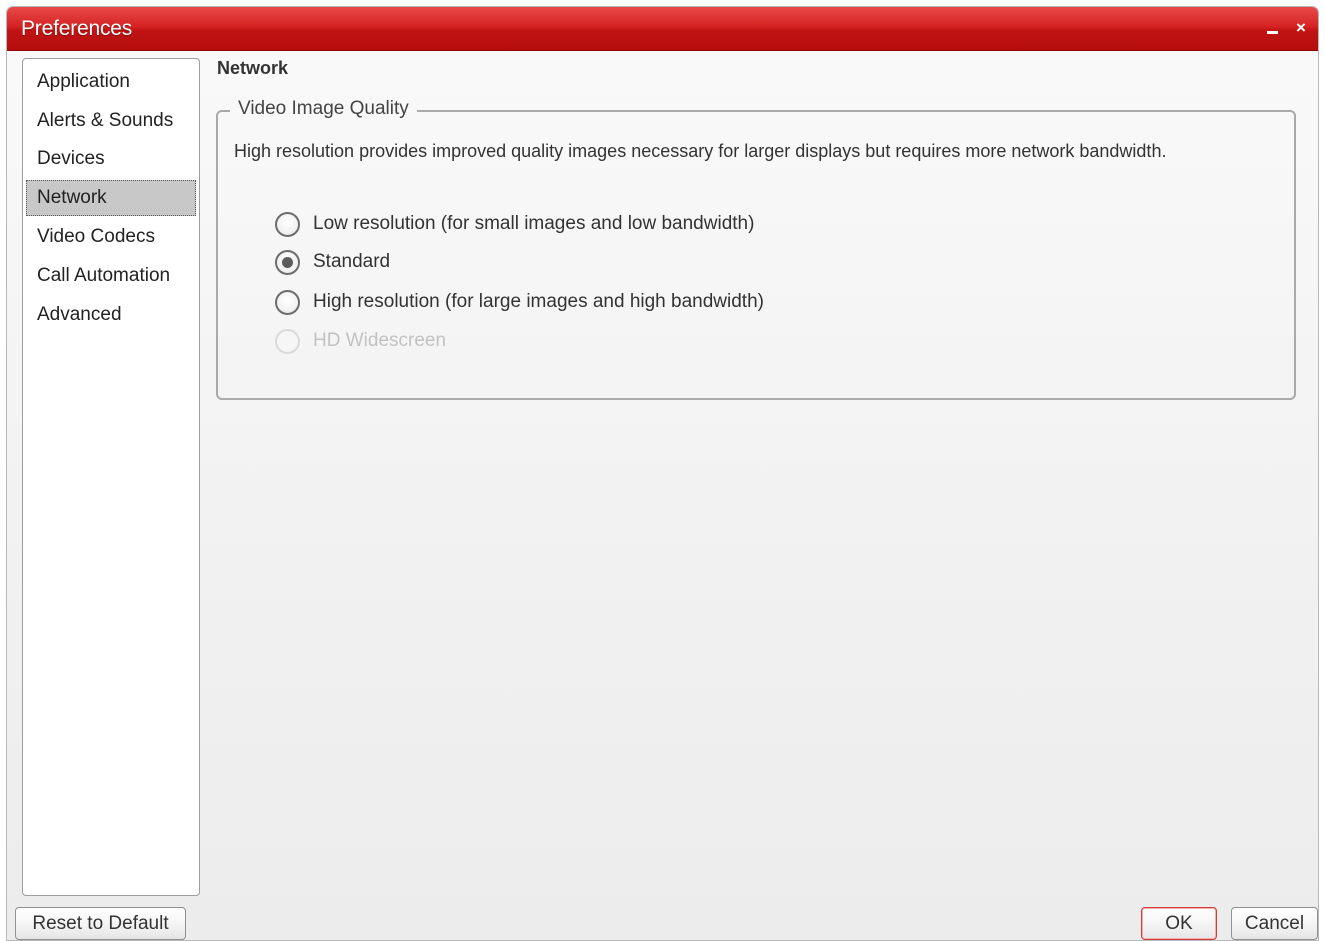 This screenshot has width=1325, height=941. What do you see at coordinates (77, 28) in the screenshot?
I see `window-title: Preferences` at bounding box center [77, 28].